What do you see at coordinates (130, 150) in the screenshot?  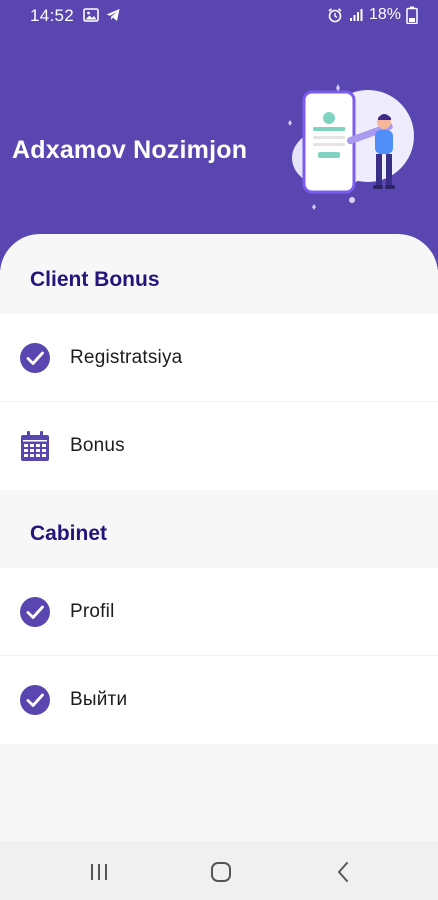 I see `user-name: Adxamov Nozimjon` at bounding box center [130, 150].